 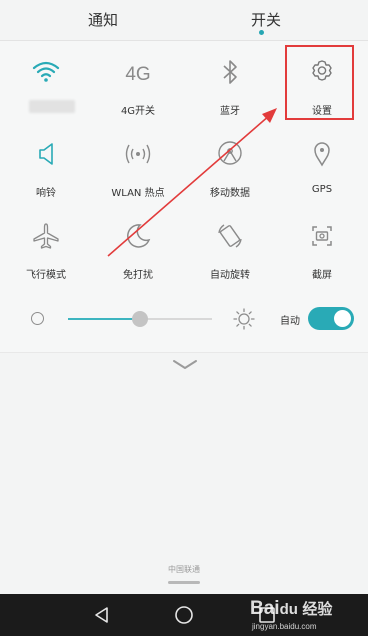 I want to click on watermark-brand-paw: du, so click(x=288, y=609).